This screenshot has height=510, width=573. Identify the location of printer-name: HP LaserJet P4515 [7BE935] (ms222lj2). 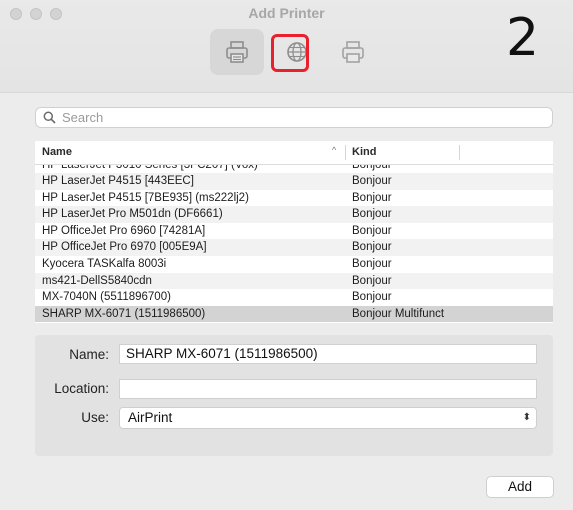
(145, 197).